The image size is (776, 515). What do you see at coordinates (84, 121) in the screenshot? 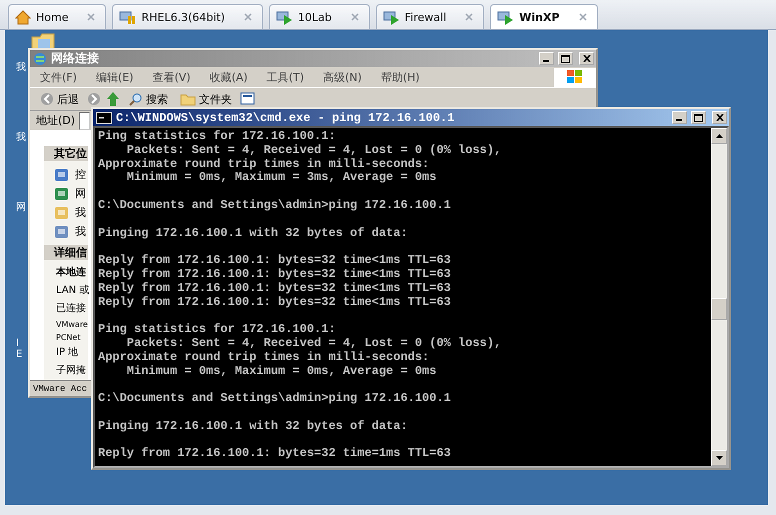
I see `address-field` at bounding box center [84, 121].